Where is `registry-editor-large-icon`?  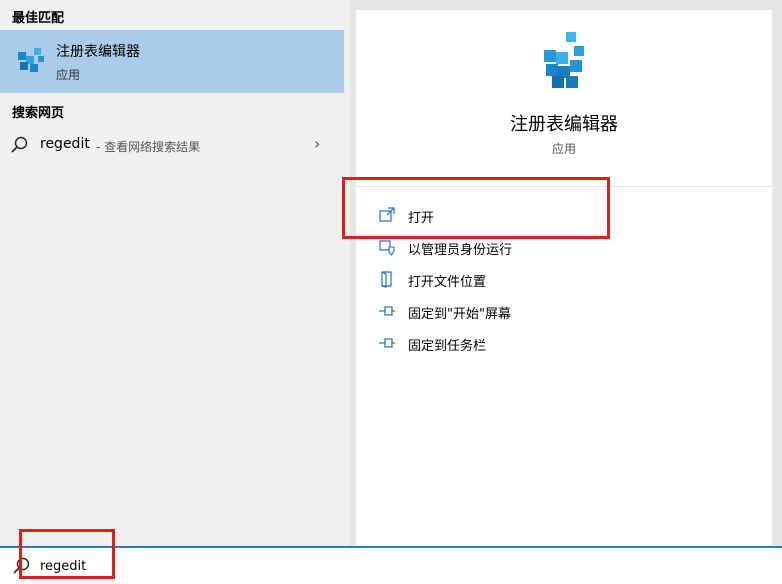 registry-editor-large-icon is located at coordinates (564, 60).